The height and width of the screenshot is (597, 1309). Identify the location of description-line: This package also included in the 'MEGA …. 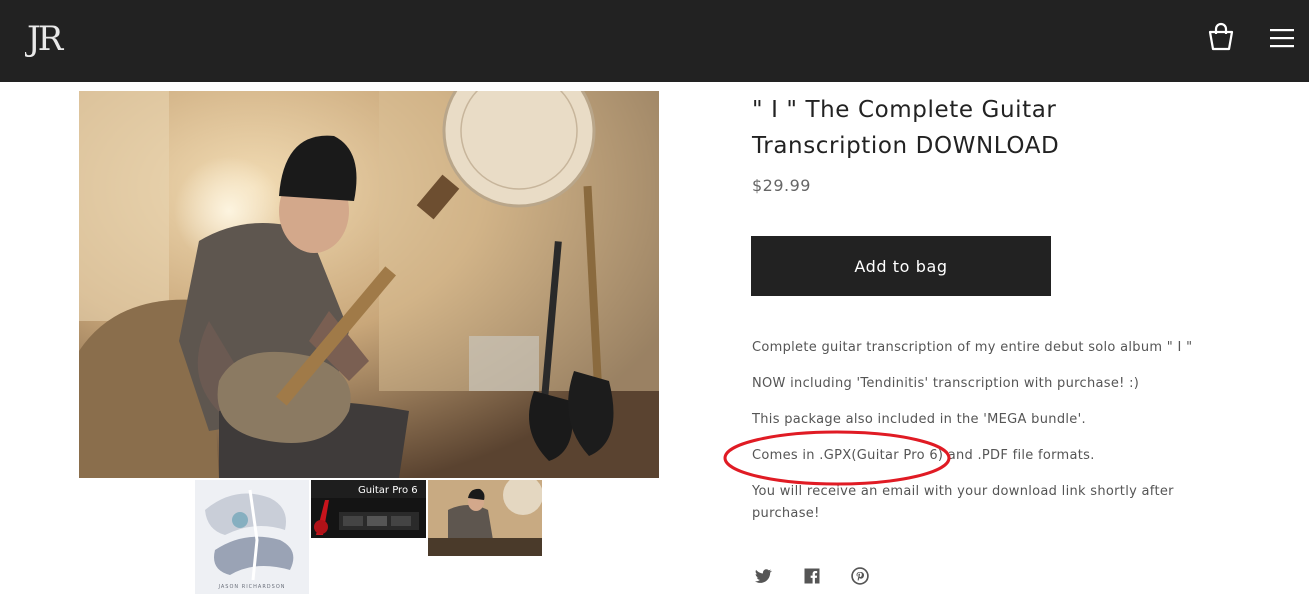
(919, 419).